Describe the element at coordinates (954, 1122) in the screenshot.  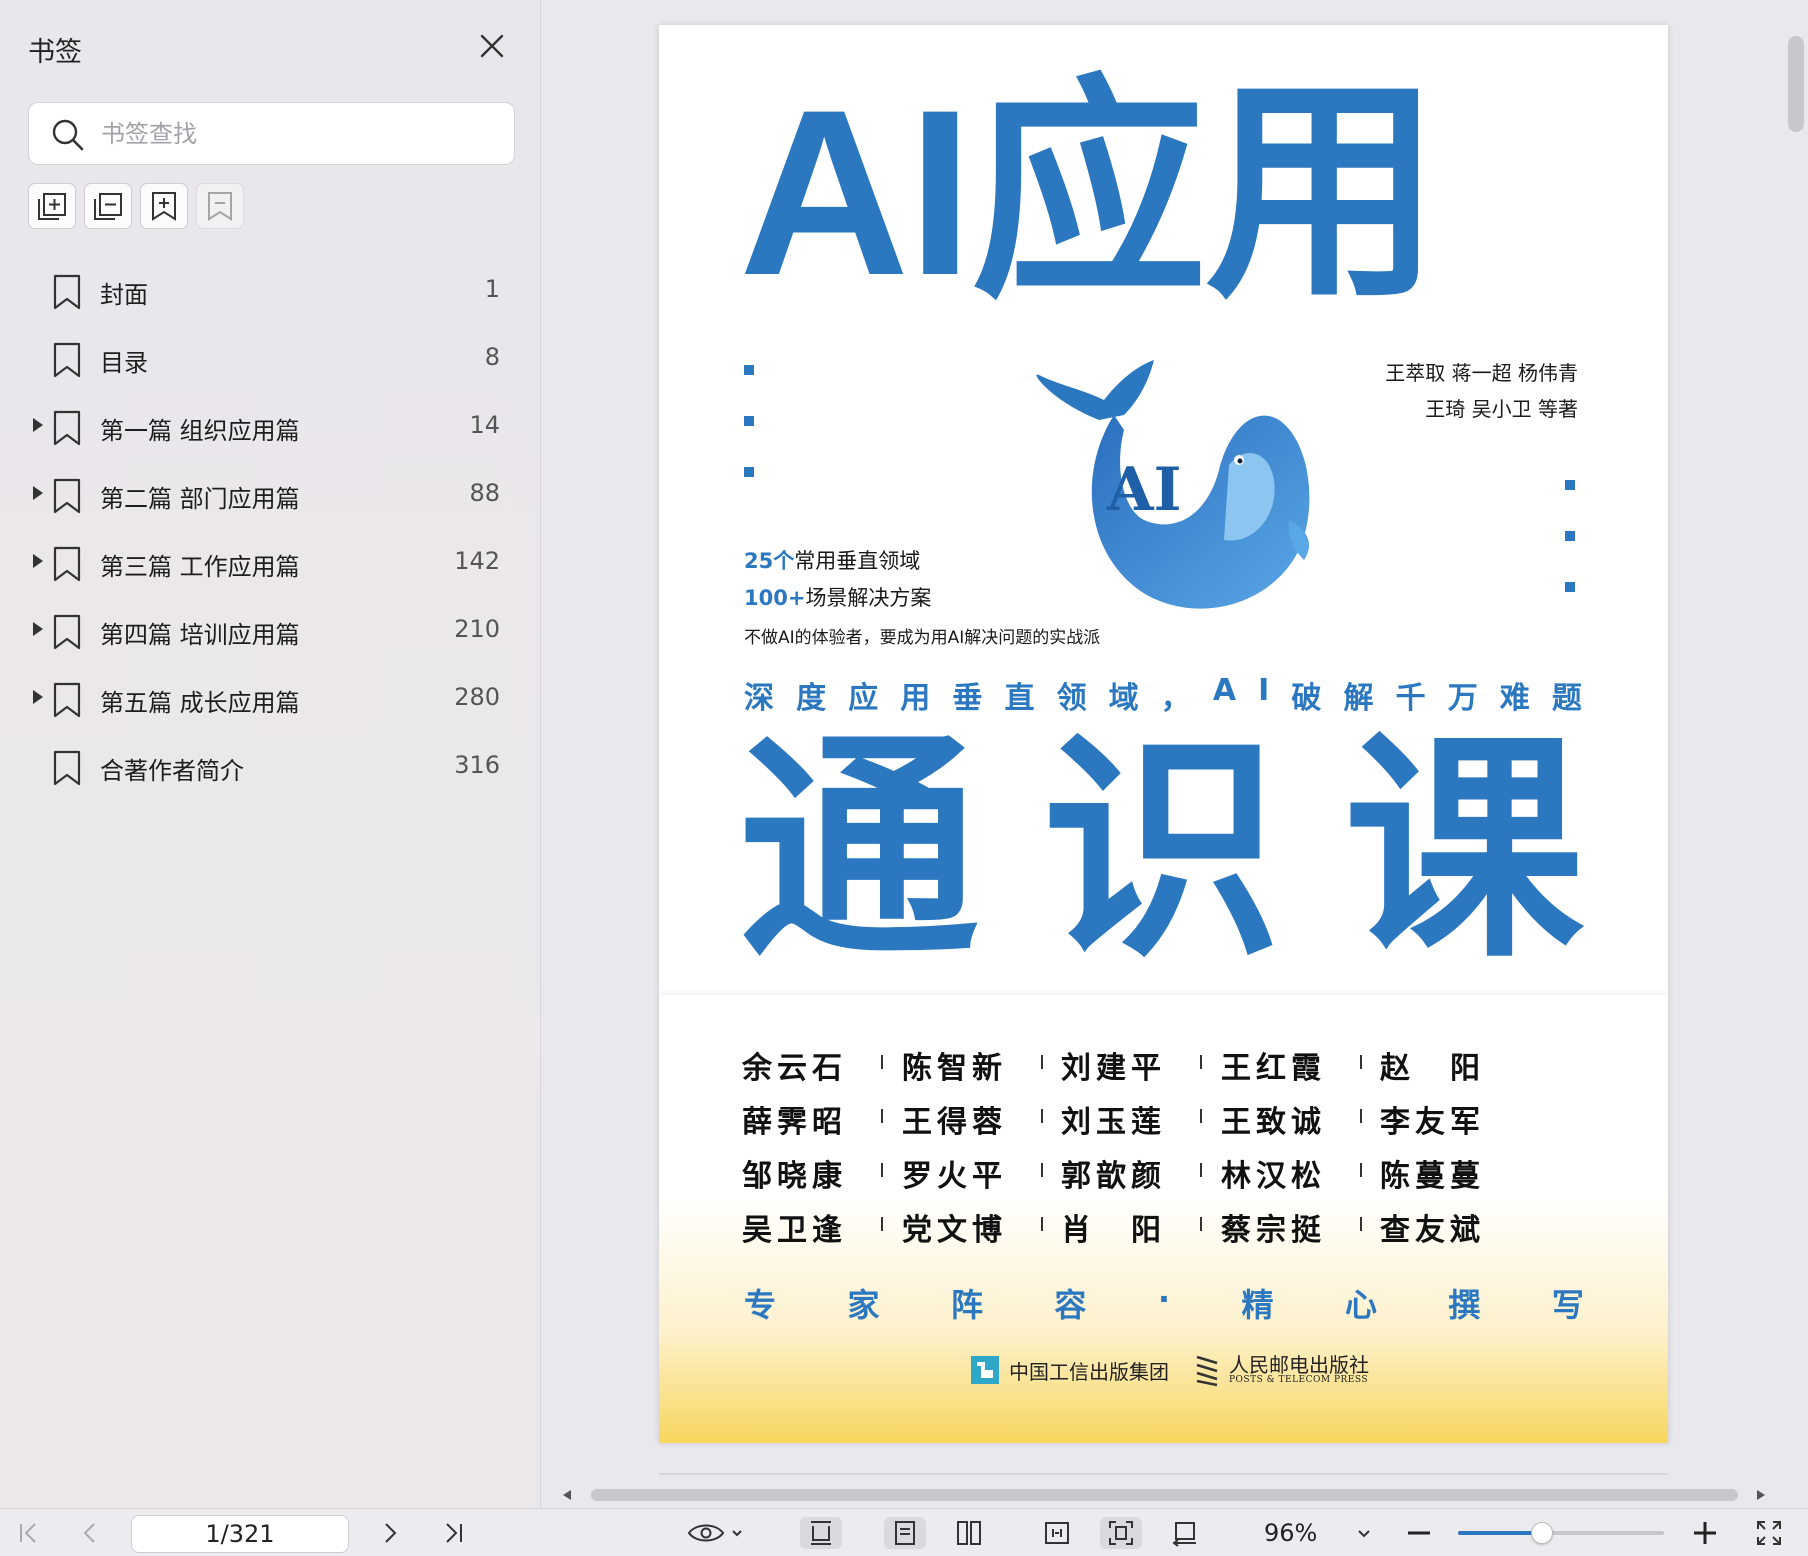
I see `expert-name: 王得蓉` at that location.